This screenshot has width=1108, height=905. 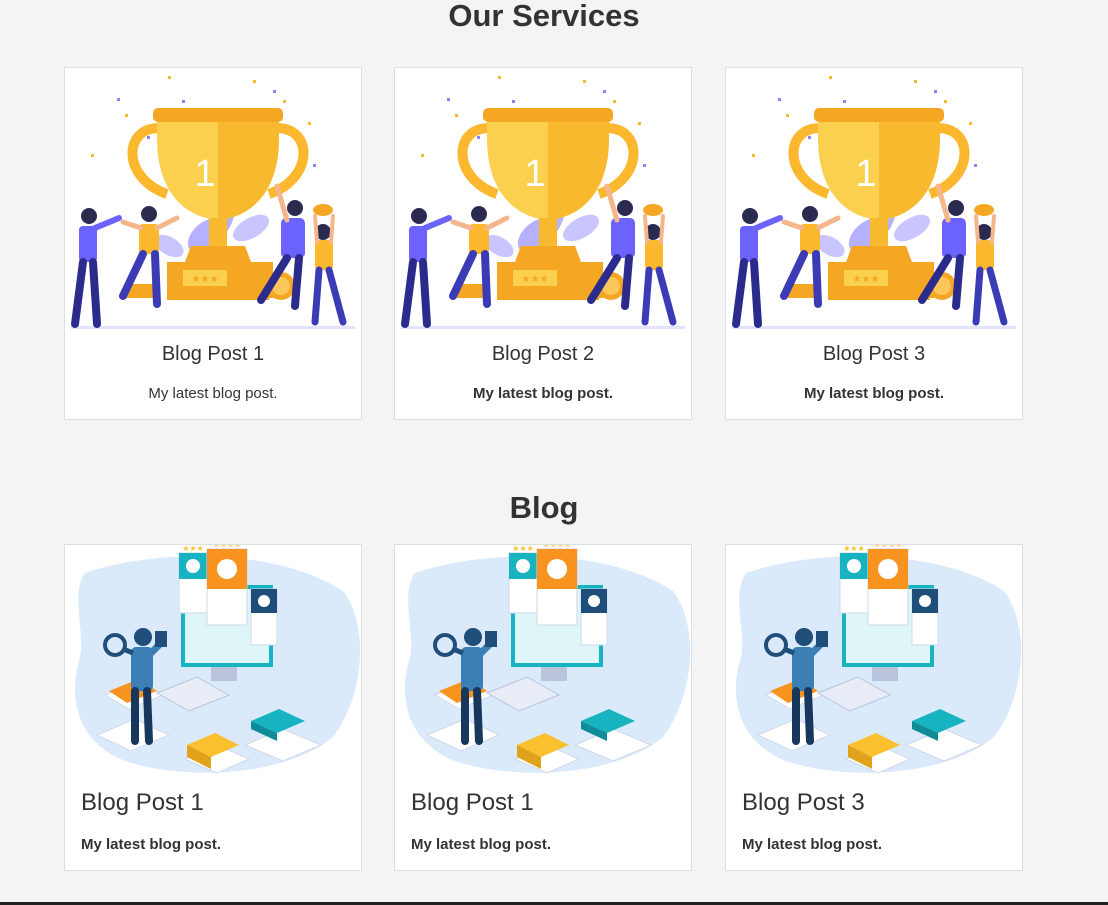 I want to click on service-card: 1 Blog Post 3 My latest blog post., so click(x=874, y=243).